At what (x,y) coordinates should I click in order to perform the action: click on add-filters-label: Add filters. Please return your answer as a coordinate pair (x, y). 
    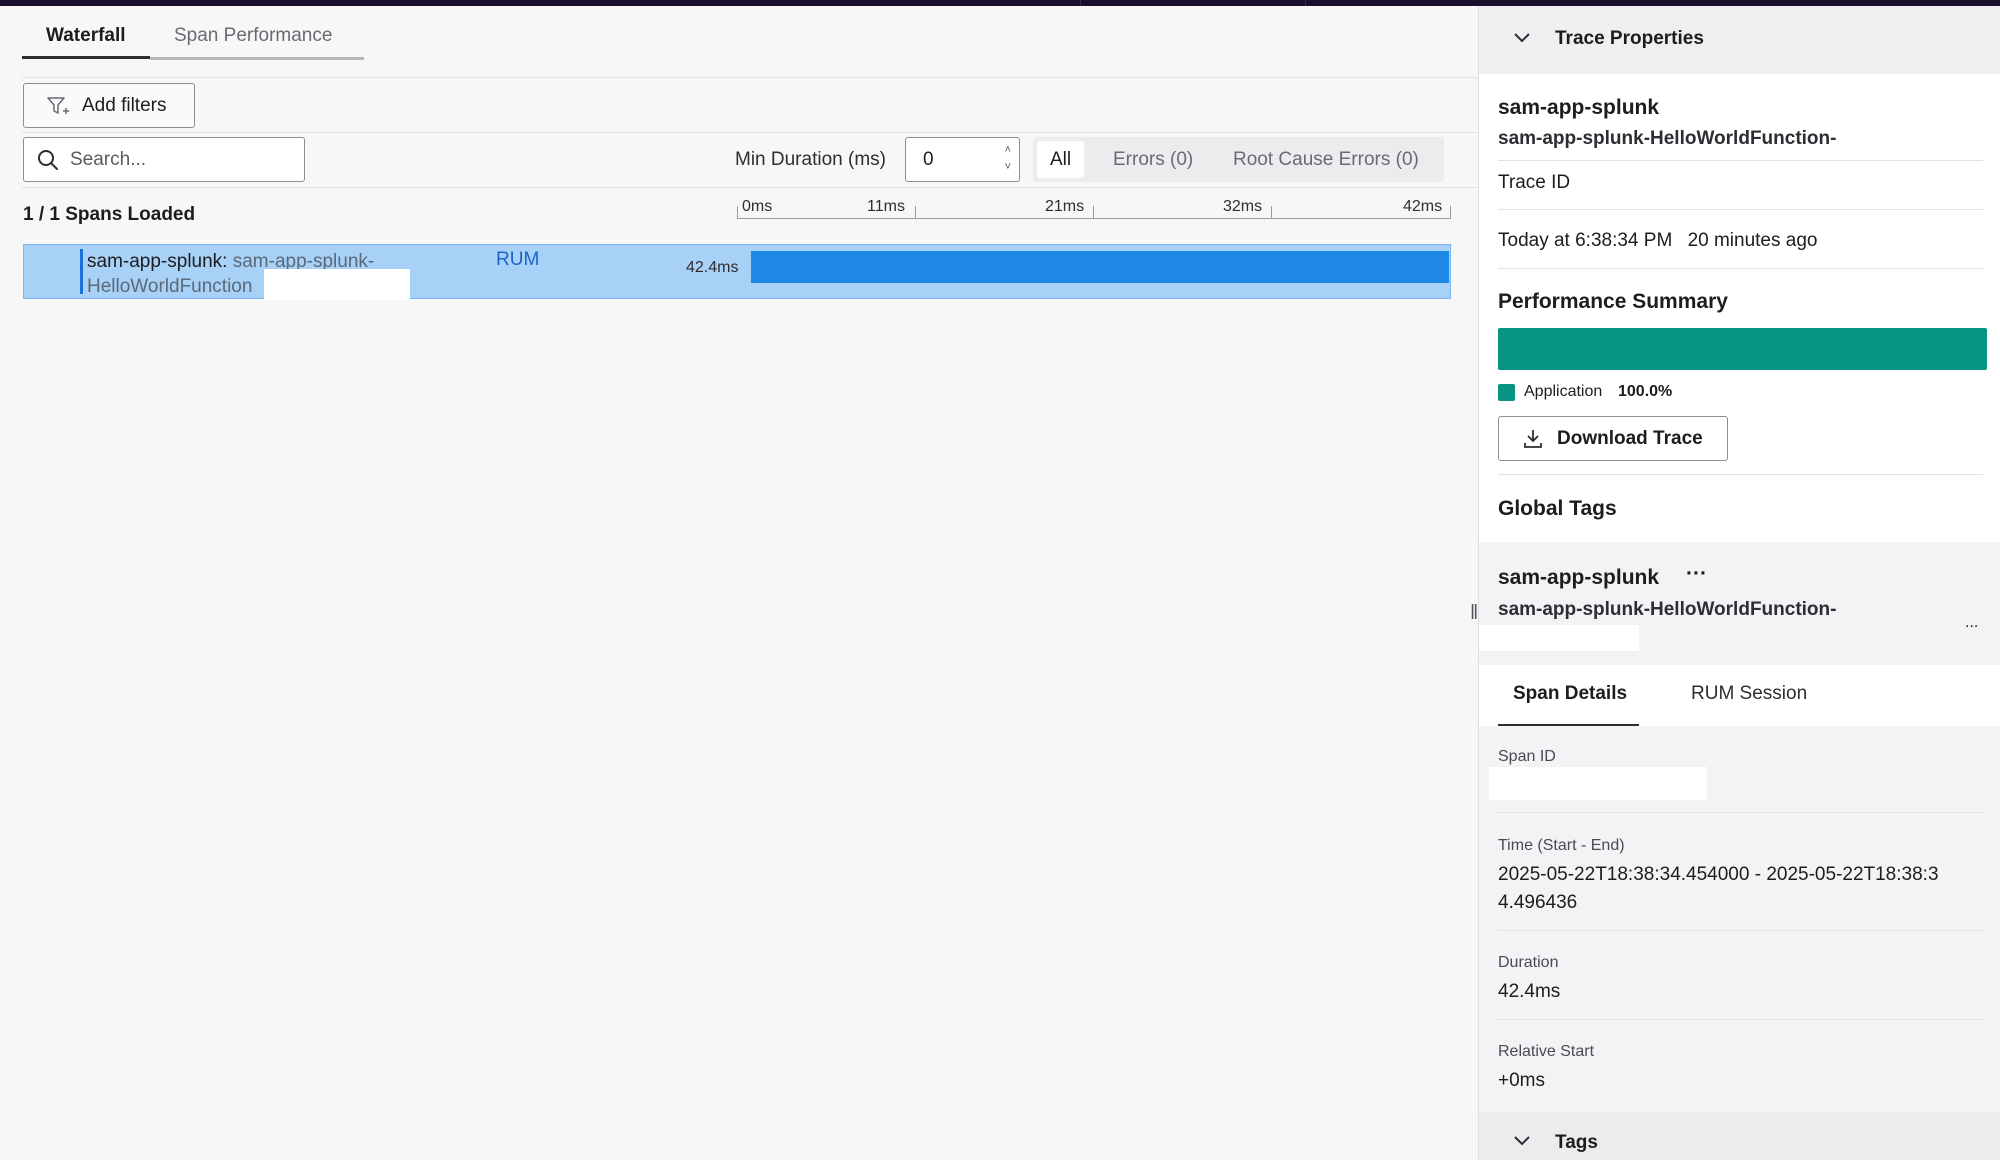
    Looking at the image, I should click on (124, 105).